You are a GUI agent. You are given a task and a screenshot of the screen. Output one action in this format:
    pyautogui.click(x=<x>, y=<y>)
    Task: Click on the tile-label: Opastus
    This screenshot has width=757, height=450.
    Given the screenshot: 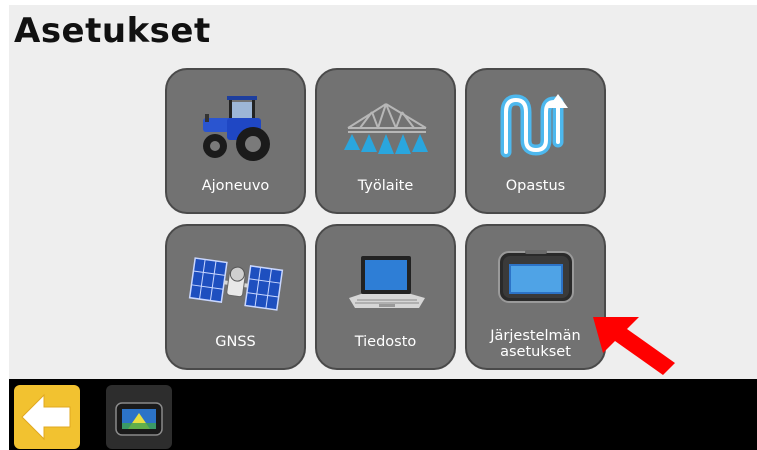 What is the action you would take?
    pyautogui.click(x=535, y=186)
    